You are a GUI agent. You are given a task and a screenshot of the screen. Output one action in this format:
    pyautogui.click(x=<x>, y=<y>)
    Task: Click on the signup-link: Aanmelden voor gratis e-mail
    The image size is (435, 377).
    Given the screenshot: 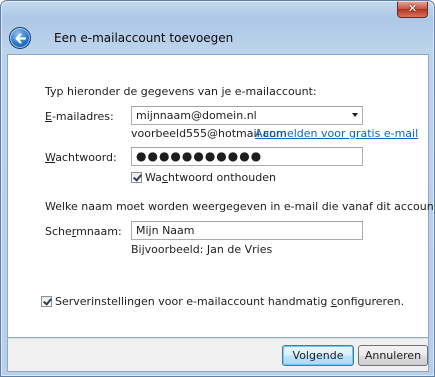 What is the action you would take?
    pyautogui.click(x=336, y=133)
    